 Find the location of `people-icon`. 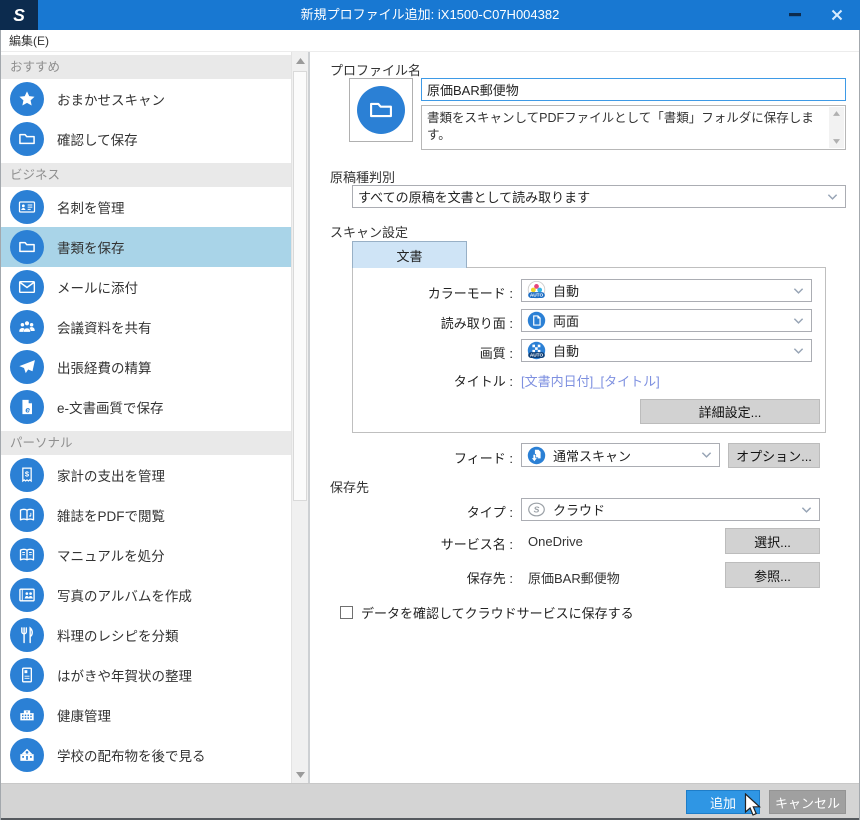

people-icon is located at coordinates (27, 327).